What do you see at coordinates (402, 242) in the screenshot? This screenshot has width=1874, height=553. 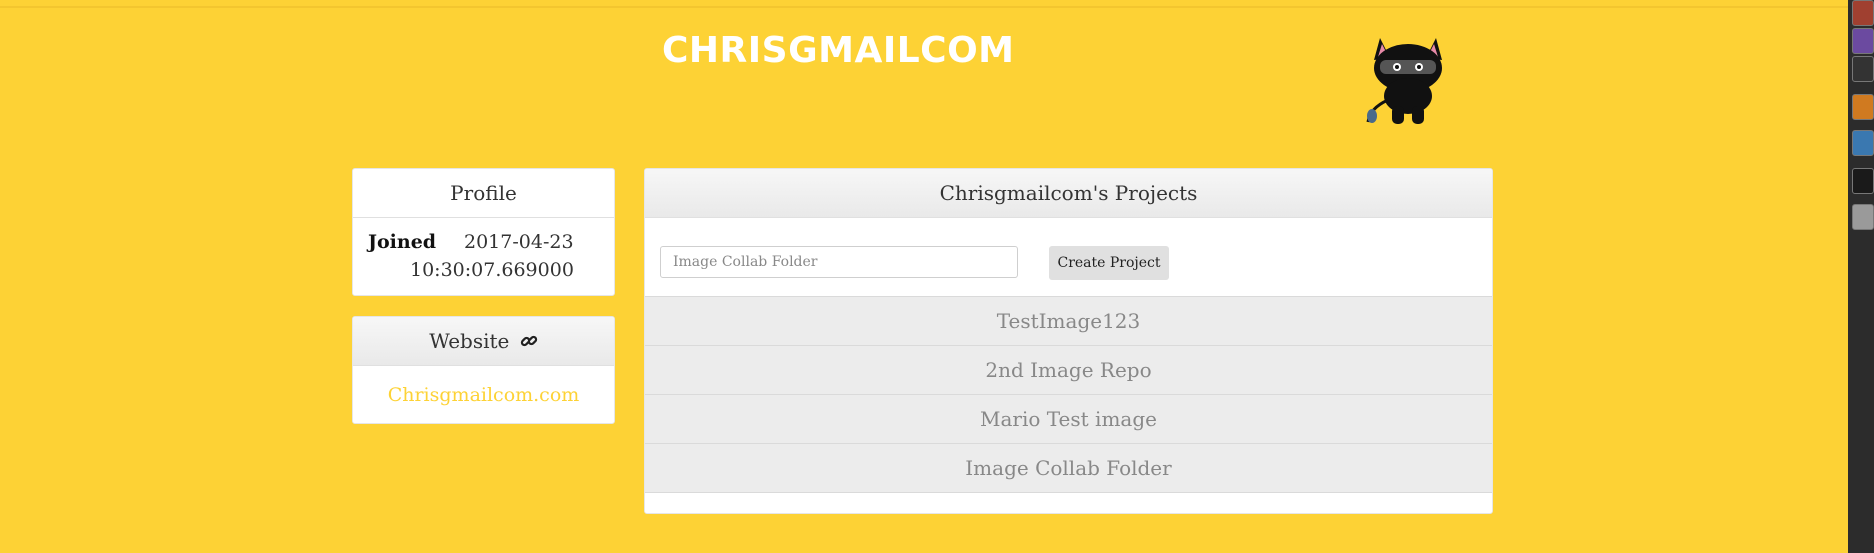 I see `joined-label: Joined` at bounding box center [402, 242].